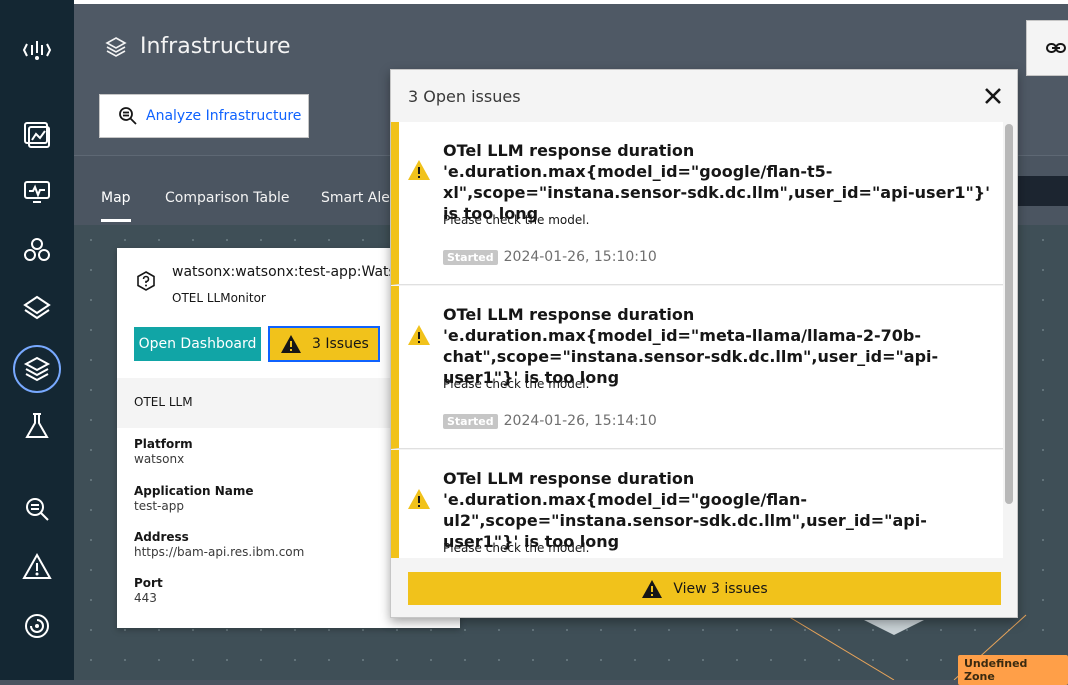 This screenshot has width=1068, height=685. I want to click on analyze-search-icon, so click(37, 509).